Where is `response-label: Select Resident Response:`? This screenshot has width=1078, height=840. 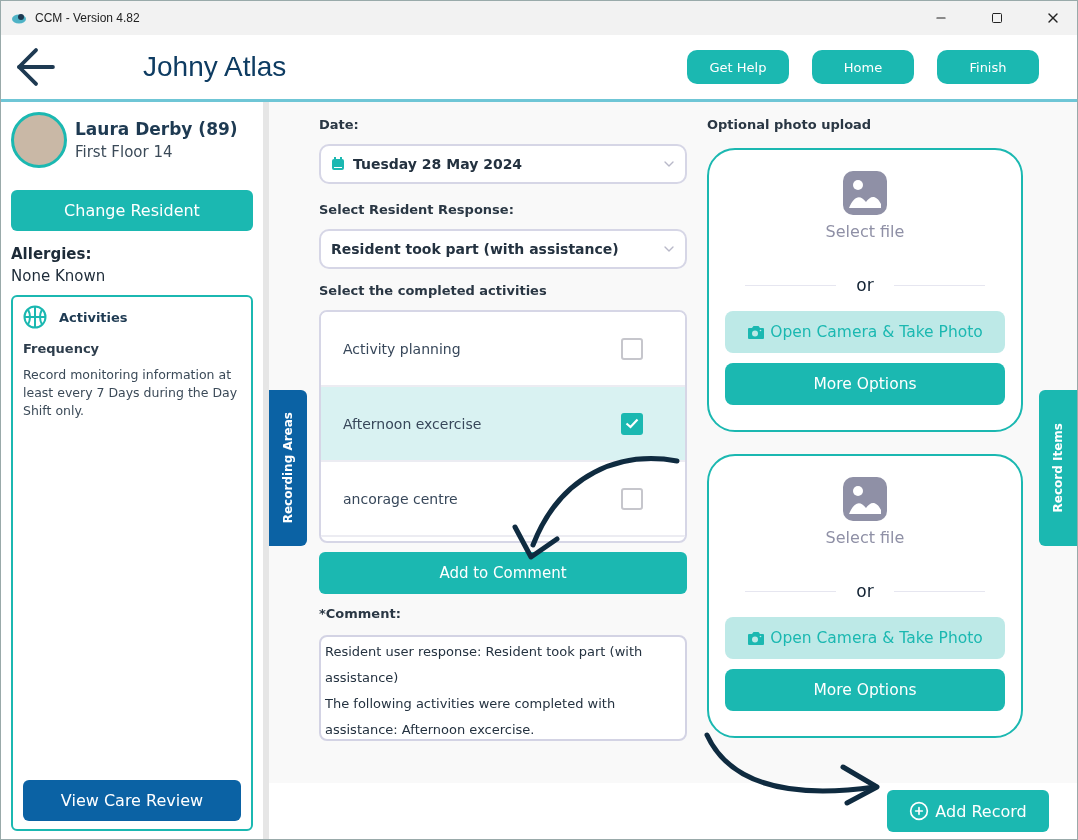 response-label: Select Resident Response: is located at coordinates (417, 209).